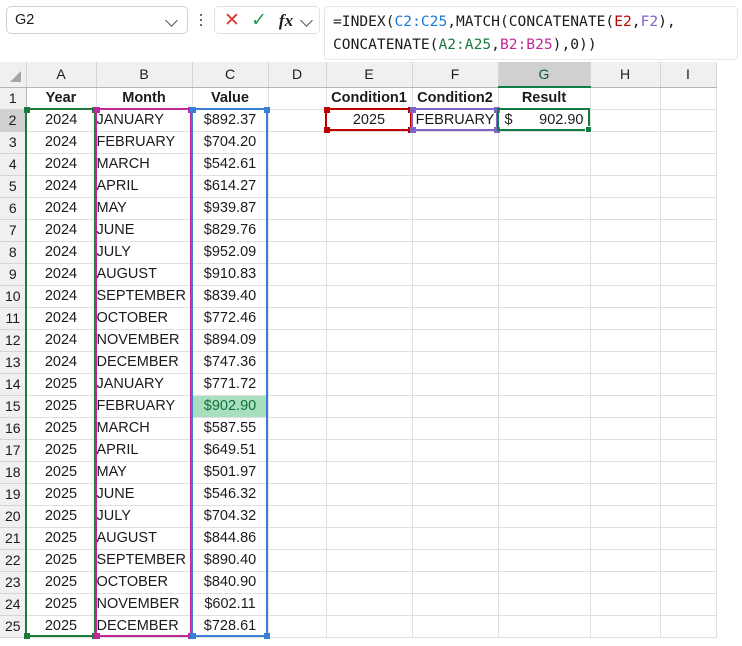 The height and width of the screenshot is (646, 742). What do you see at coordinates (144, 428) in the screenshot?
I see `cell-B16: MARCH` at bounding box center [144, 428].